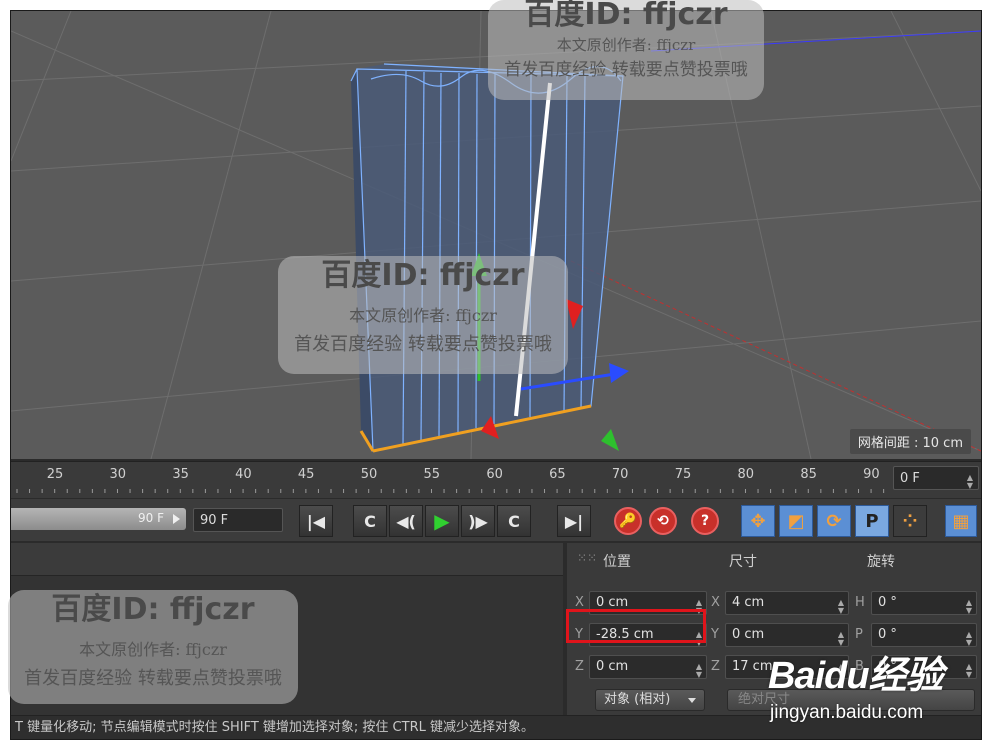 Image resolution: width=1000 pixels, height=753 pixels. I want to click on timeline-ticks, so click(450, 491).